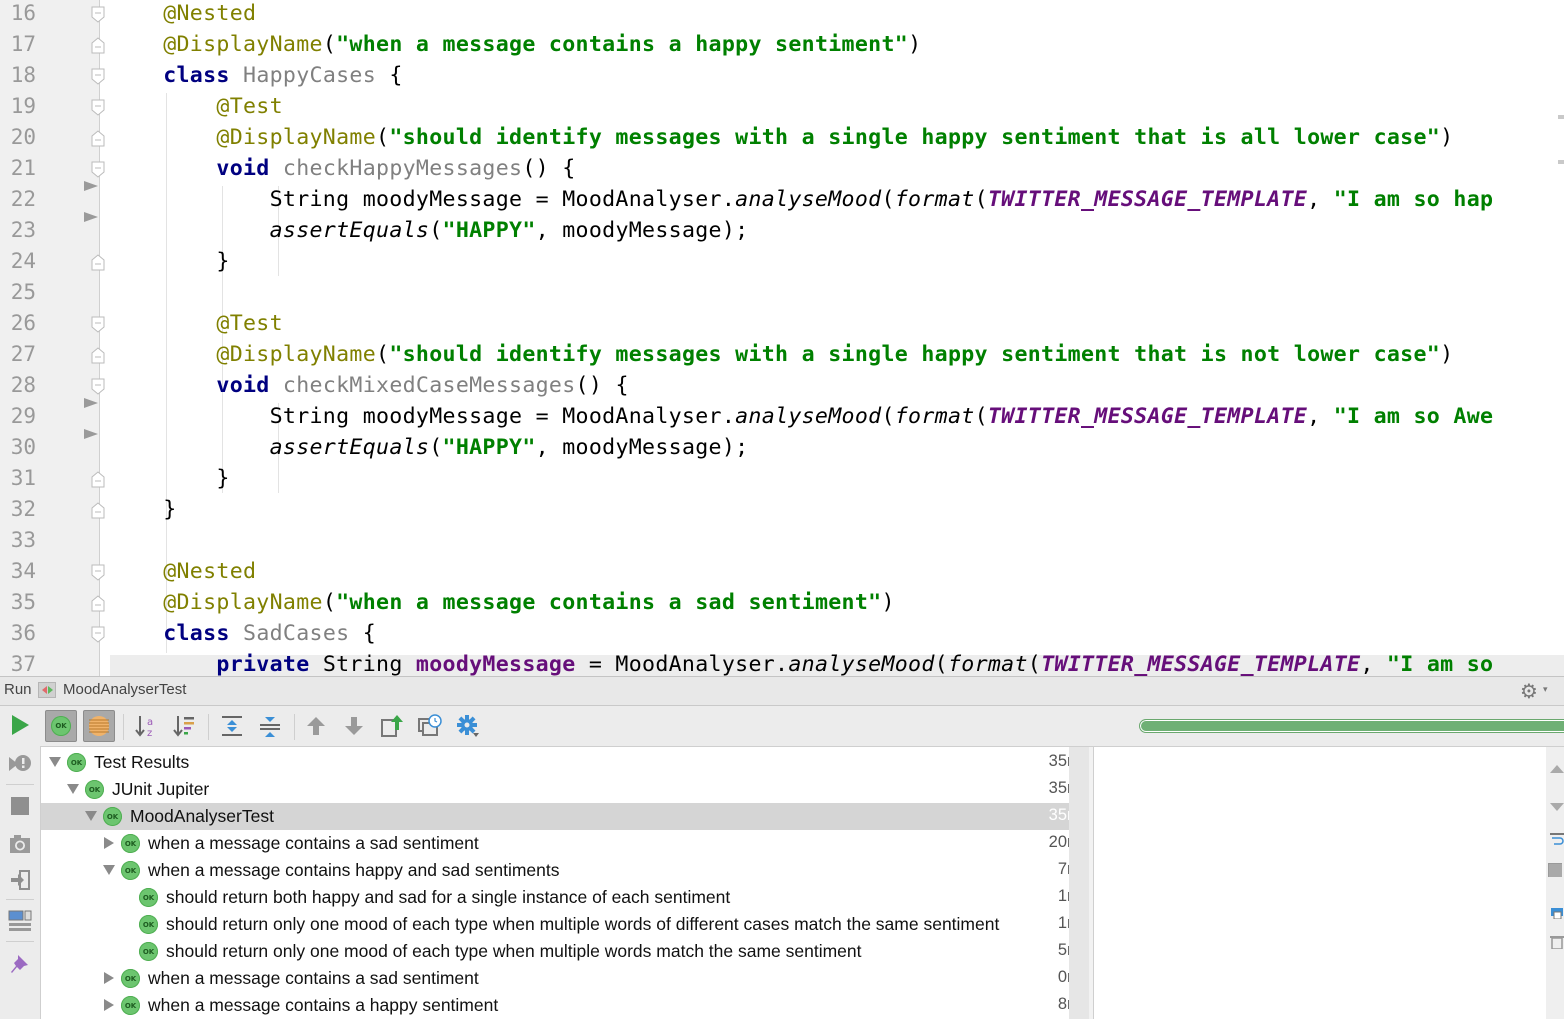  Describe the element at coordinates (349, 230) in the screenshot. I see `code-token: assertEquals` at that location.